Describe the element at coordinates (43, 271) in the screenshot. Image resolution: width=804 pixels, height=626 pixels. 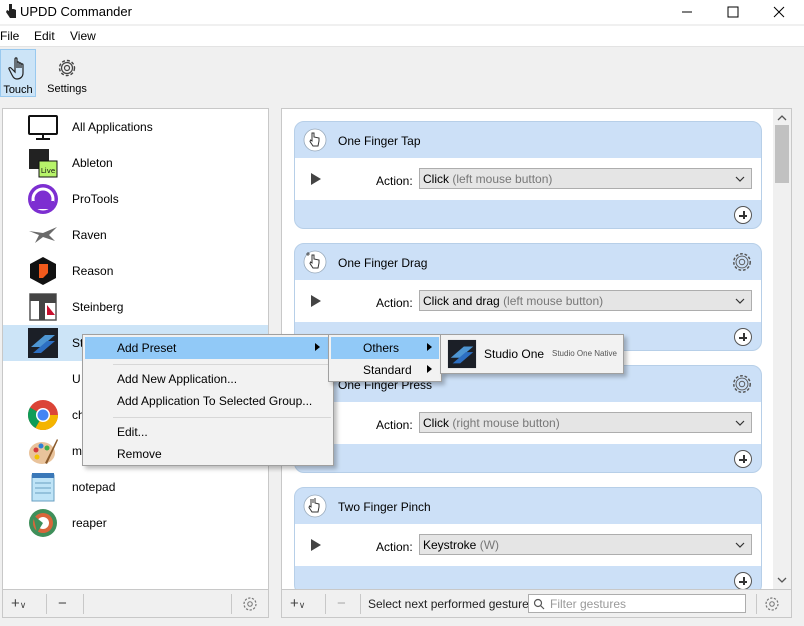
I see `reason-icon` at that location.